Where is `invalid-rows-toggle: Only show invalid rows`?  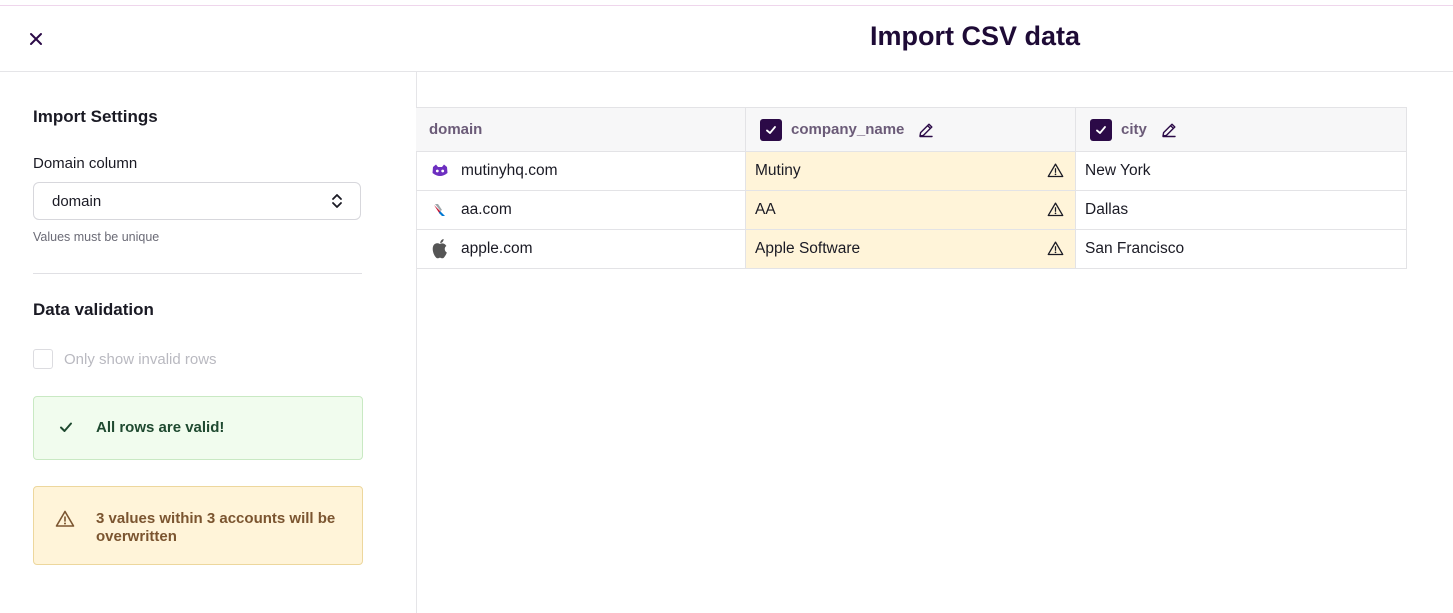
invalid-rows-toggle: Only show invalid rows is located at coordinates (125, 359).